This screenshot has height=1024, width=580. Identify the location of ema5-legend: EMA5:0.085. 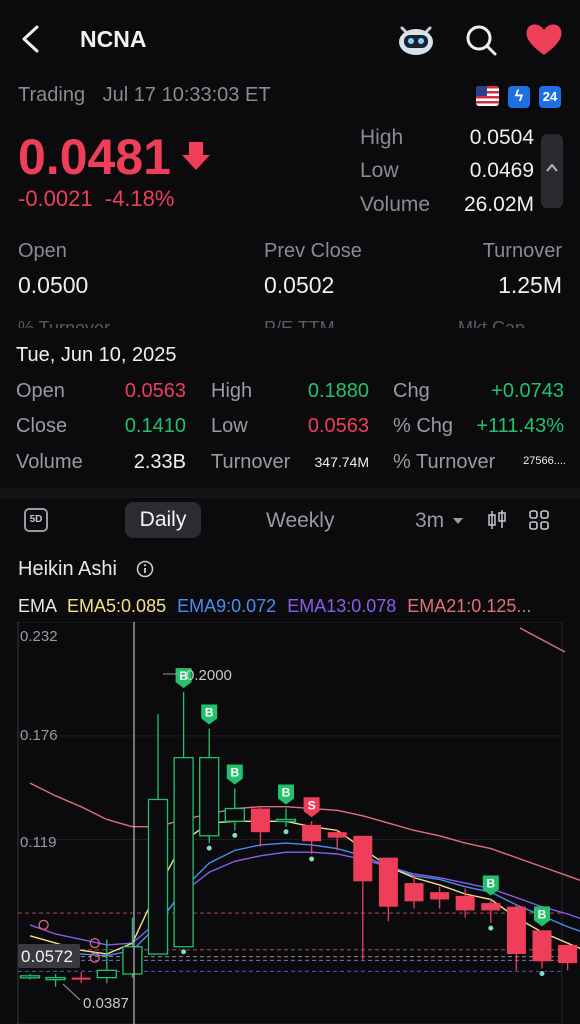
(117, 606).